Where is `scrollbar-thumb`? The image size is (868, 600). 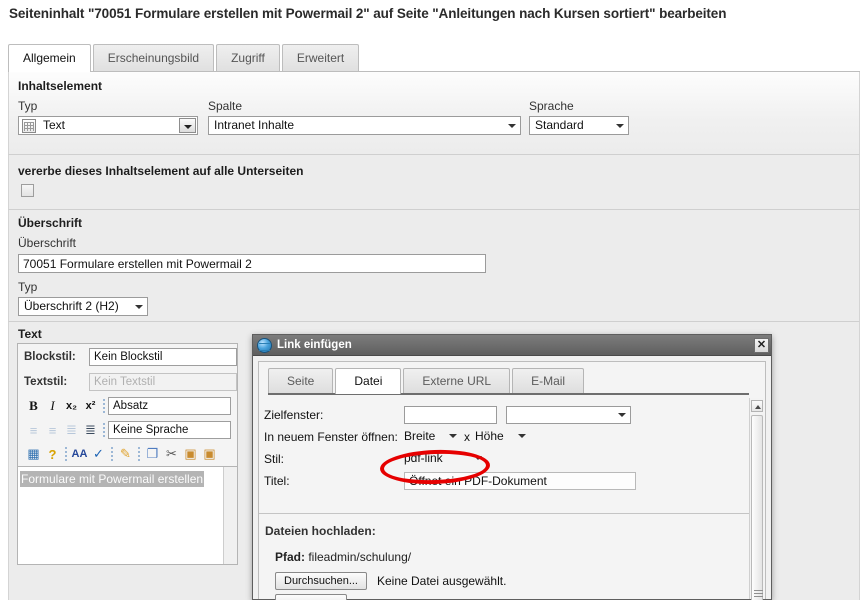 scrollbar-thumb is located at coordinates (757, 507).